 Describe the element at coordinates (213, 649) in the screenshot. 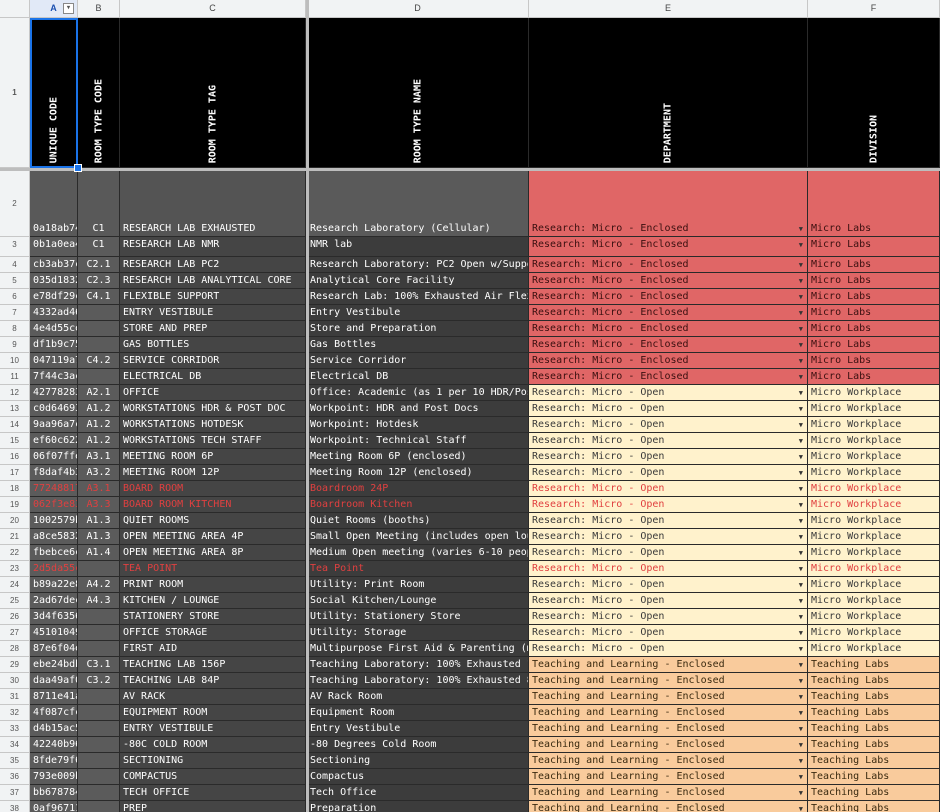

I see `cell-c: FIRST AID` at that location.